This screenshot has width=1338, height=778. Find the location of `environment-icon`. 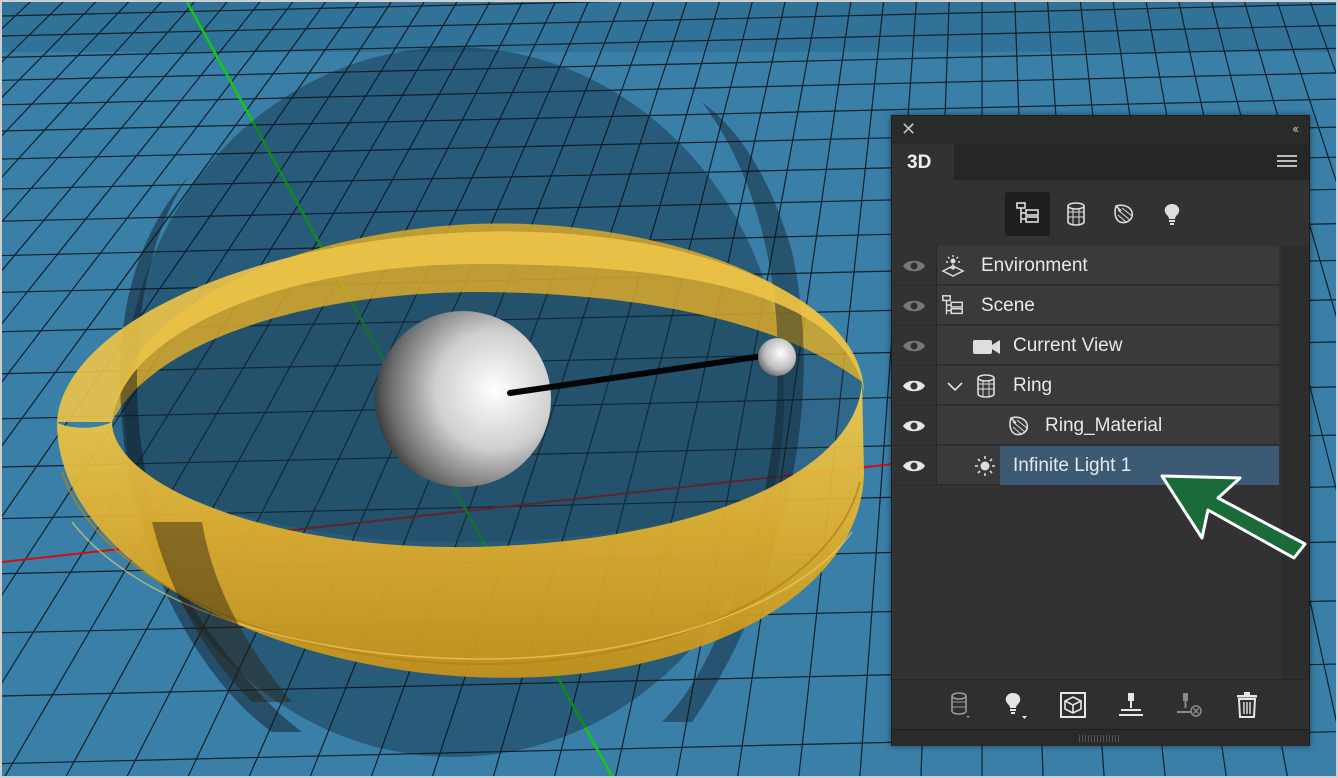

environment-icon is located at coordinates (953, 266).